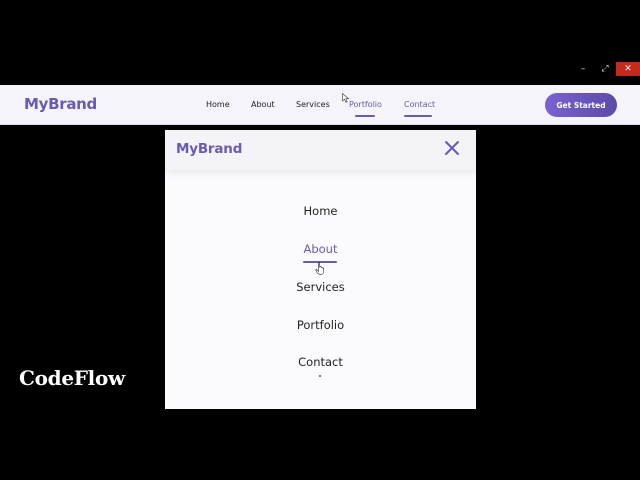 The image size is (640, 480). What do you see at coordinates (628, 69) in the screenshot?
I see `window-close-button: ✕` at bounding box center [628, 69].